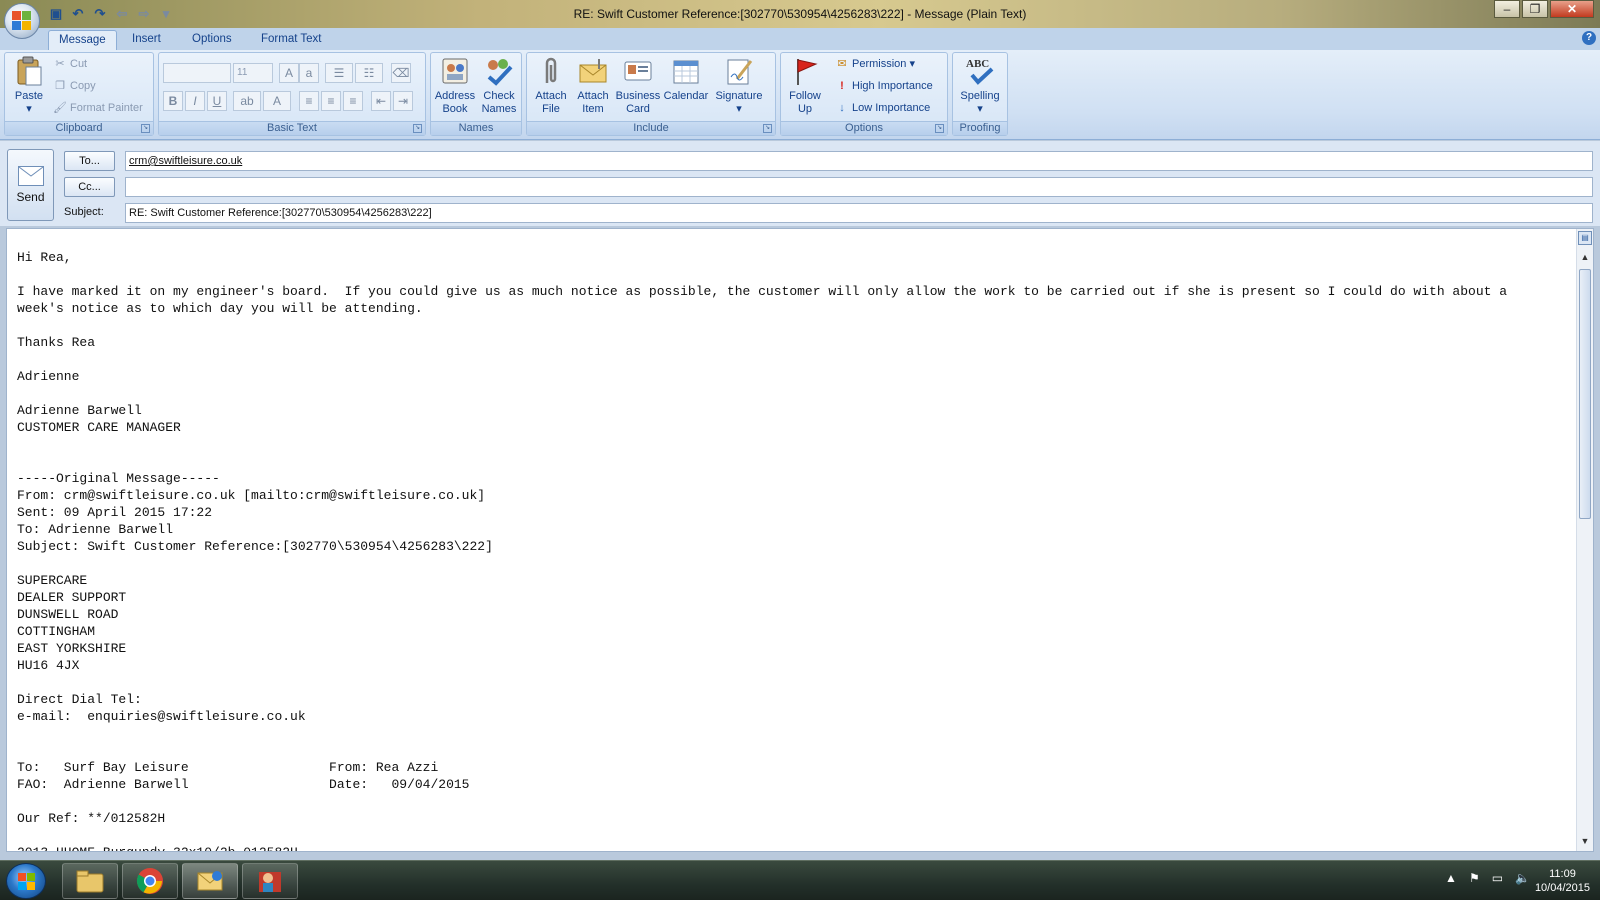  Describe the element at coordinates (884, 86) in the screenshot. I see `high-importance-button: ! High Importance` at that location.